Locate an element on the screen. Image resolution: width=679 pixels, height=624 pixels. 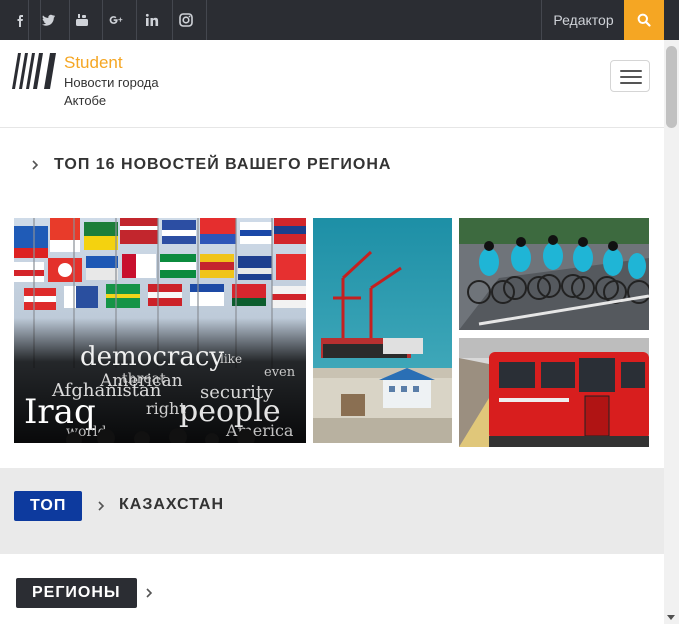
site-brand: Student is located at coordinates (93, 63).